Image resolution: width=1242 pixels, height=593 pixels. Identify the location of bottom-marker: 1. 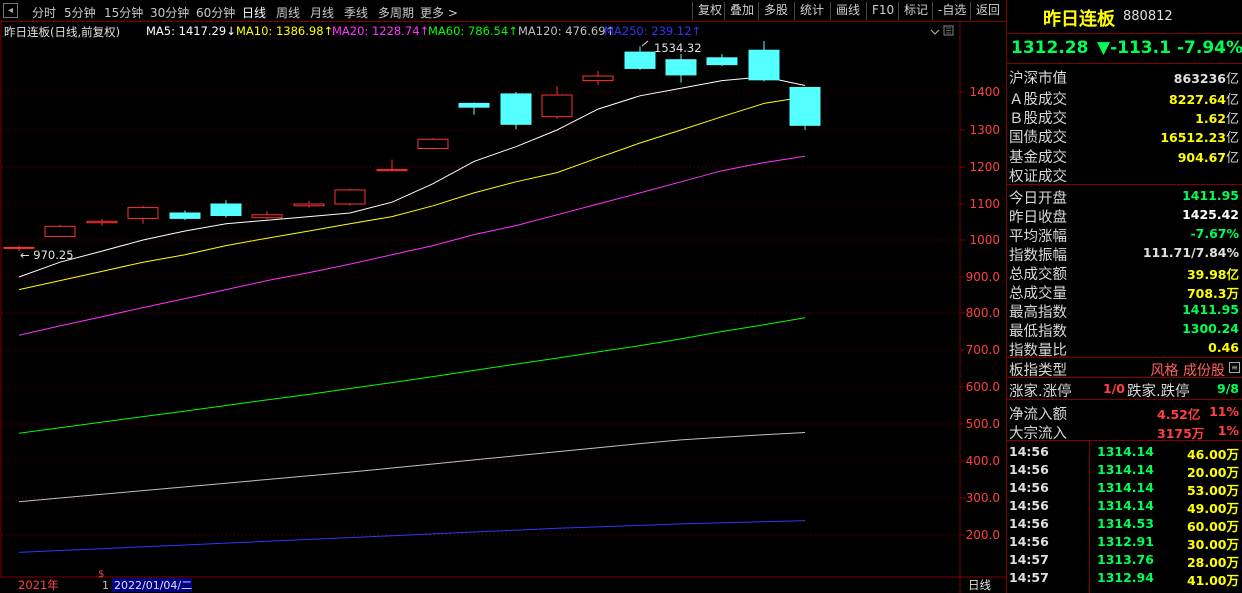
(105, 585).